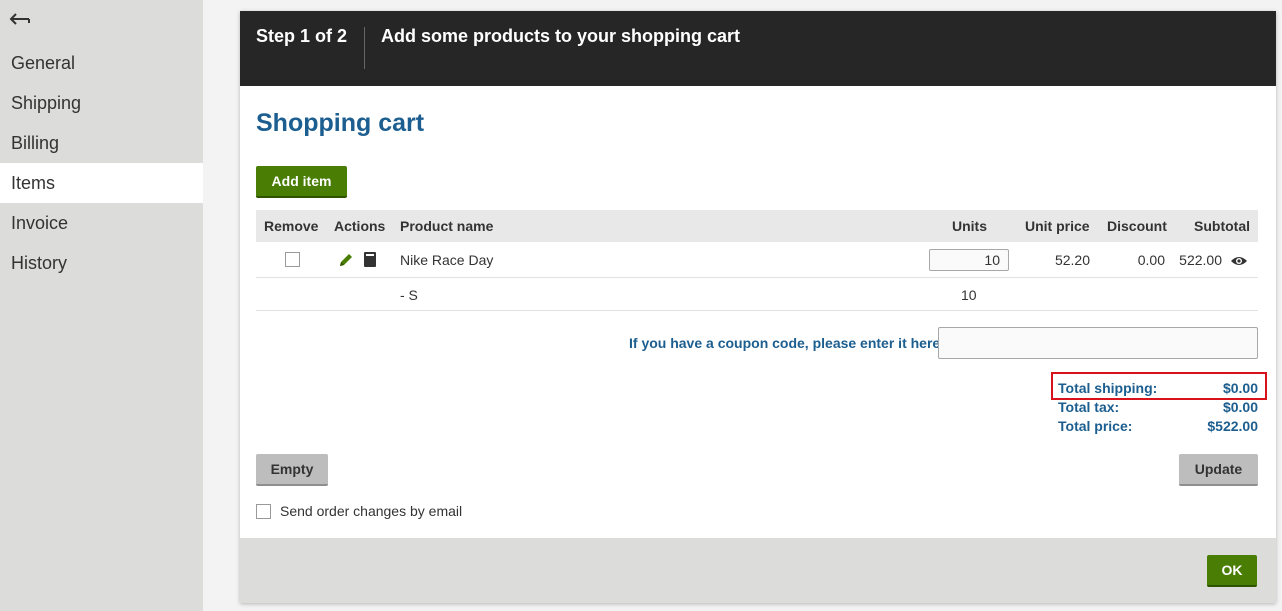 The width and height of the screenshot is (1282, 611). What do you see at coordinates (101, 263) in the screenshot?
I see `sidebar-item-history: History` at bounding box center [101, 263].